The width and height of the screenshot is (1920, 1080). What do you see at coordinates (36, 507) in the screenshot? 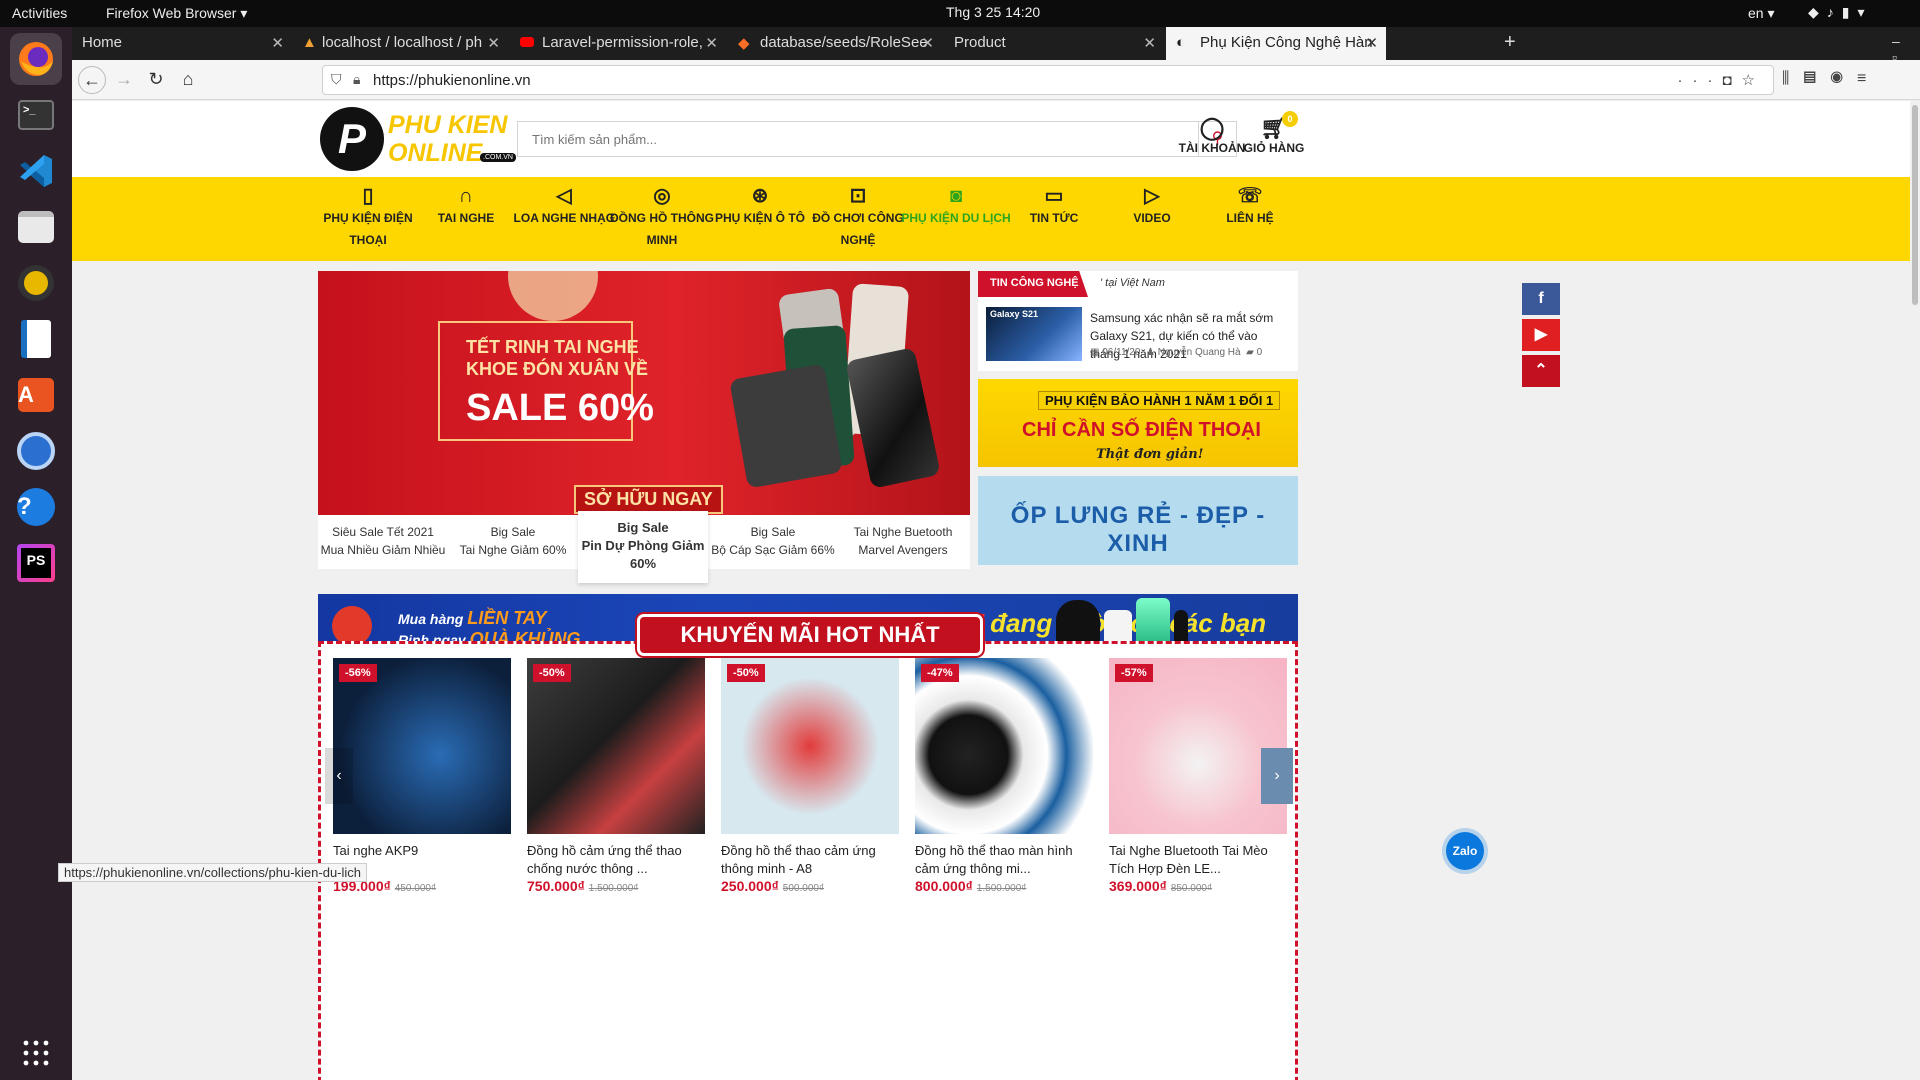
I see `help-icon: ?` at bounding box center [36, 507].